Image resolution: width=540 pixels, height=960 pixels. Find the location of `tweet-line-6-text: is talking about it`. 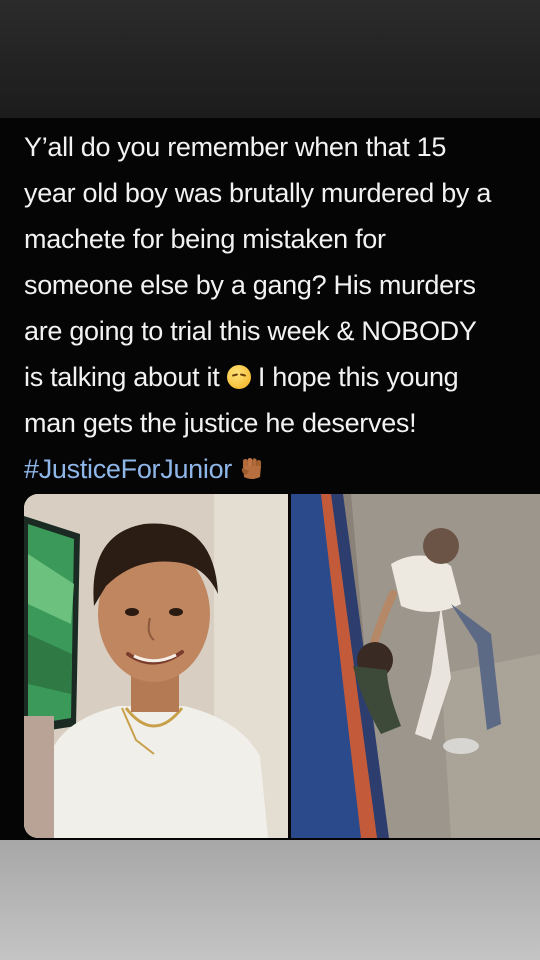

tweet-line-6-text: is talking about it is located at coordinates (122, 377).